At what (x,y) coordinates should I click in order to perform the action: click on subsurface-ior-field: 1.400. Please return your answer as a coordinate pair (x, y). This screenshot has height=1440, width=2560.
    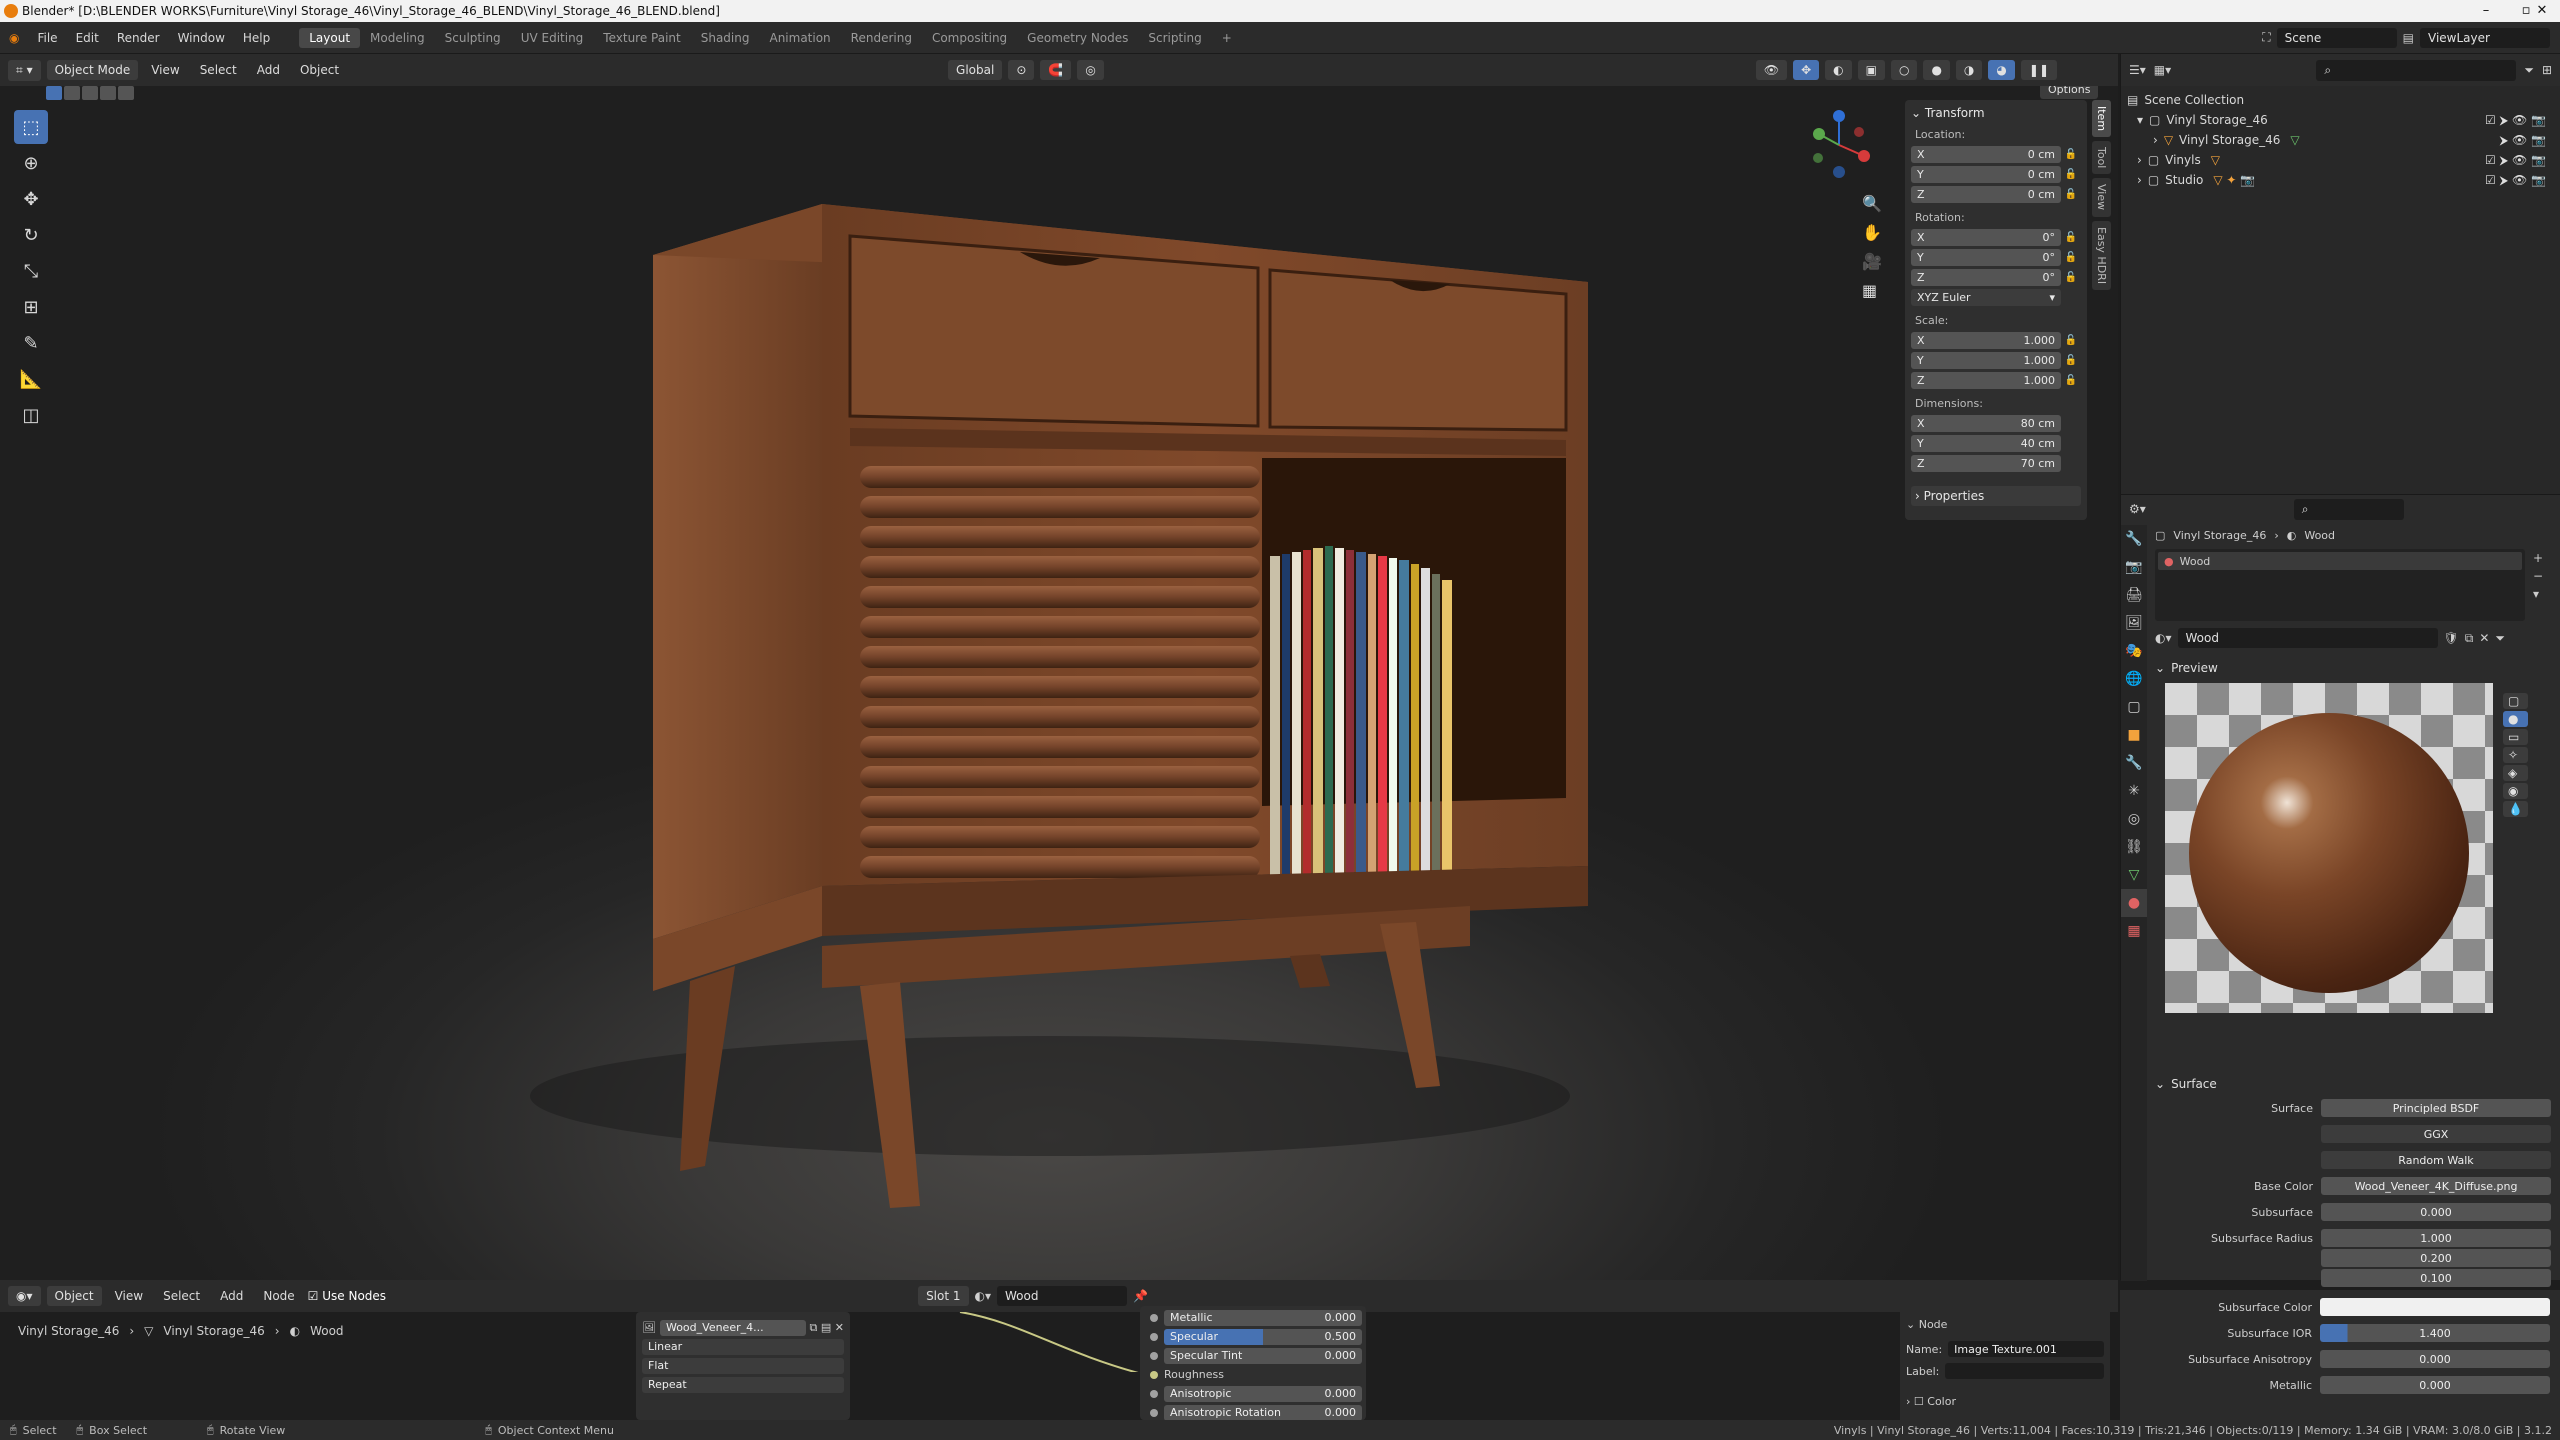
    Looking at the image, I should click on (2435, 1333).